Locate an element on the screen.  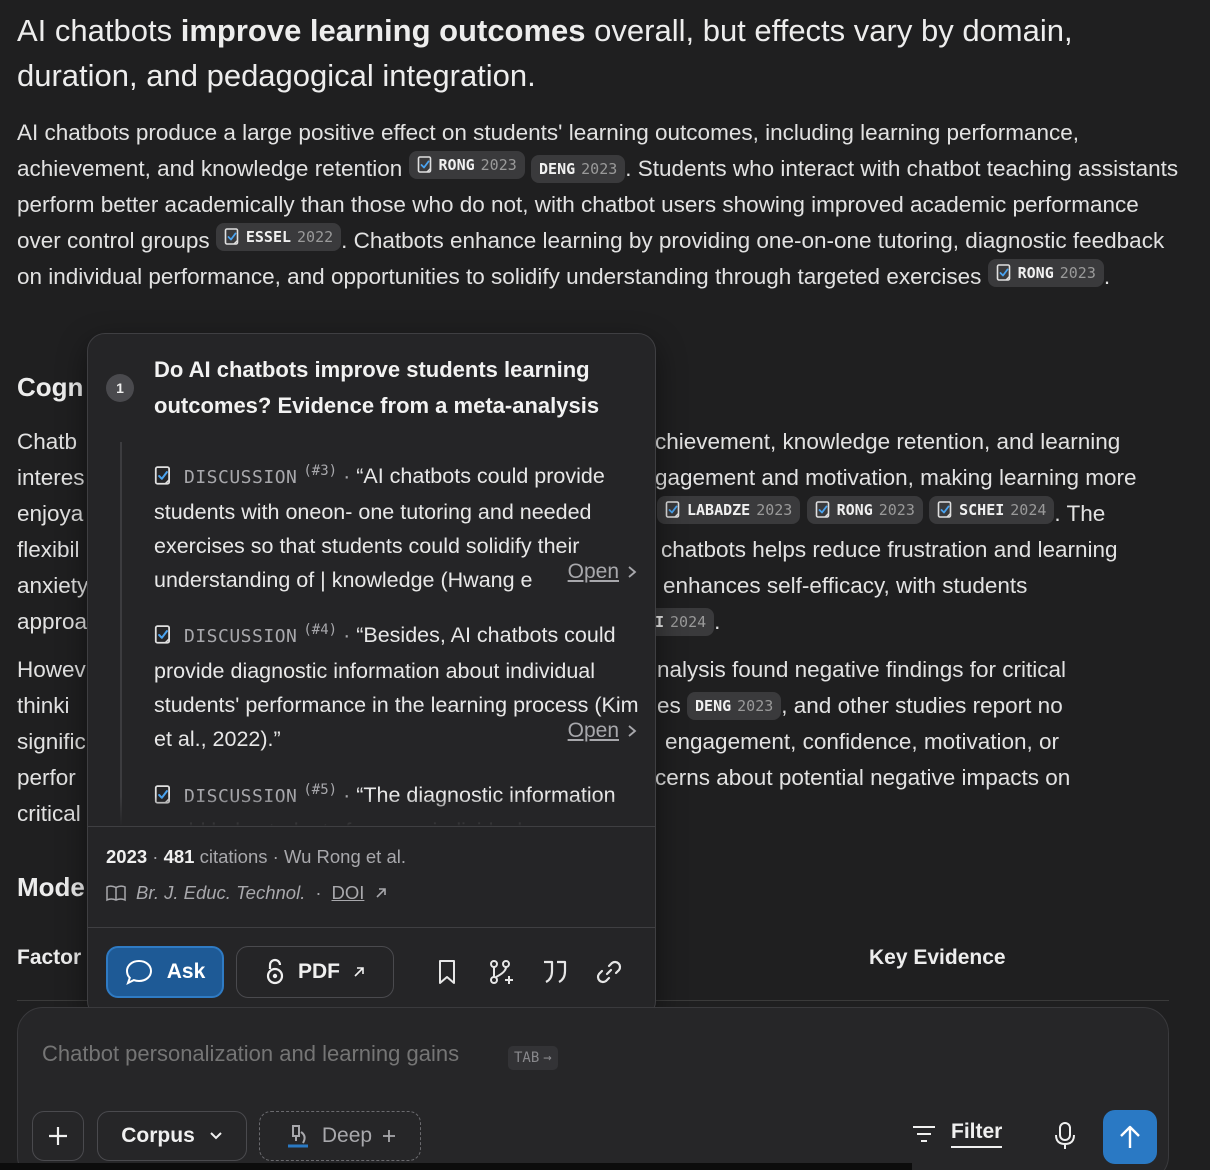
branch-add-icon is located at coordinates (501, 972).